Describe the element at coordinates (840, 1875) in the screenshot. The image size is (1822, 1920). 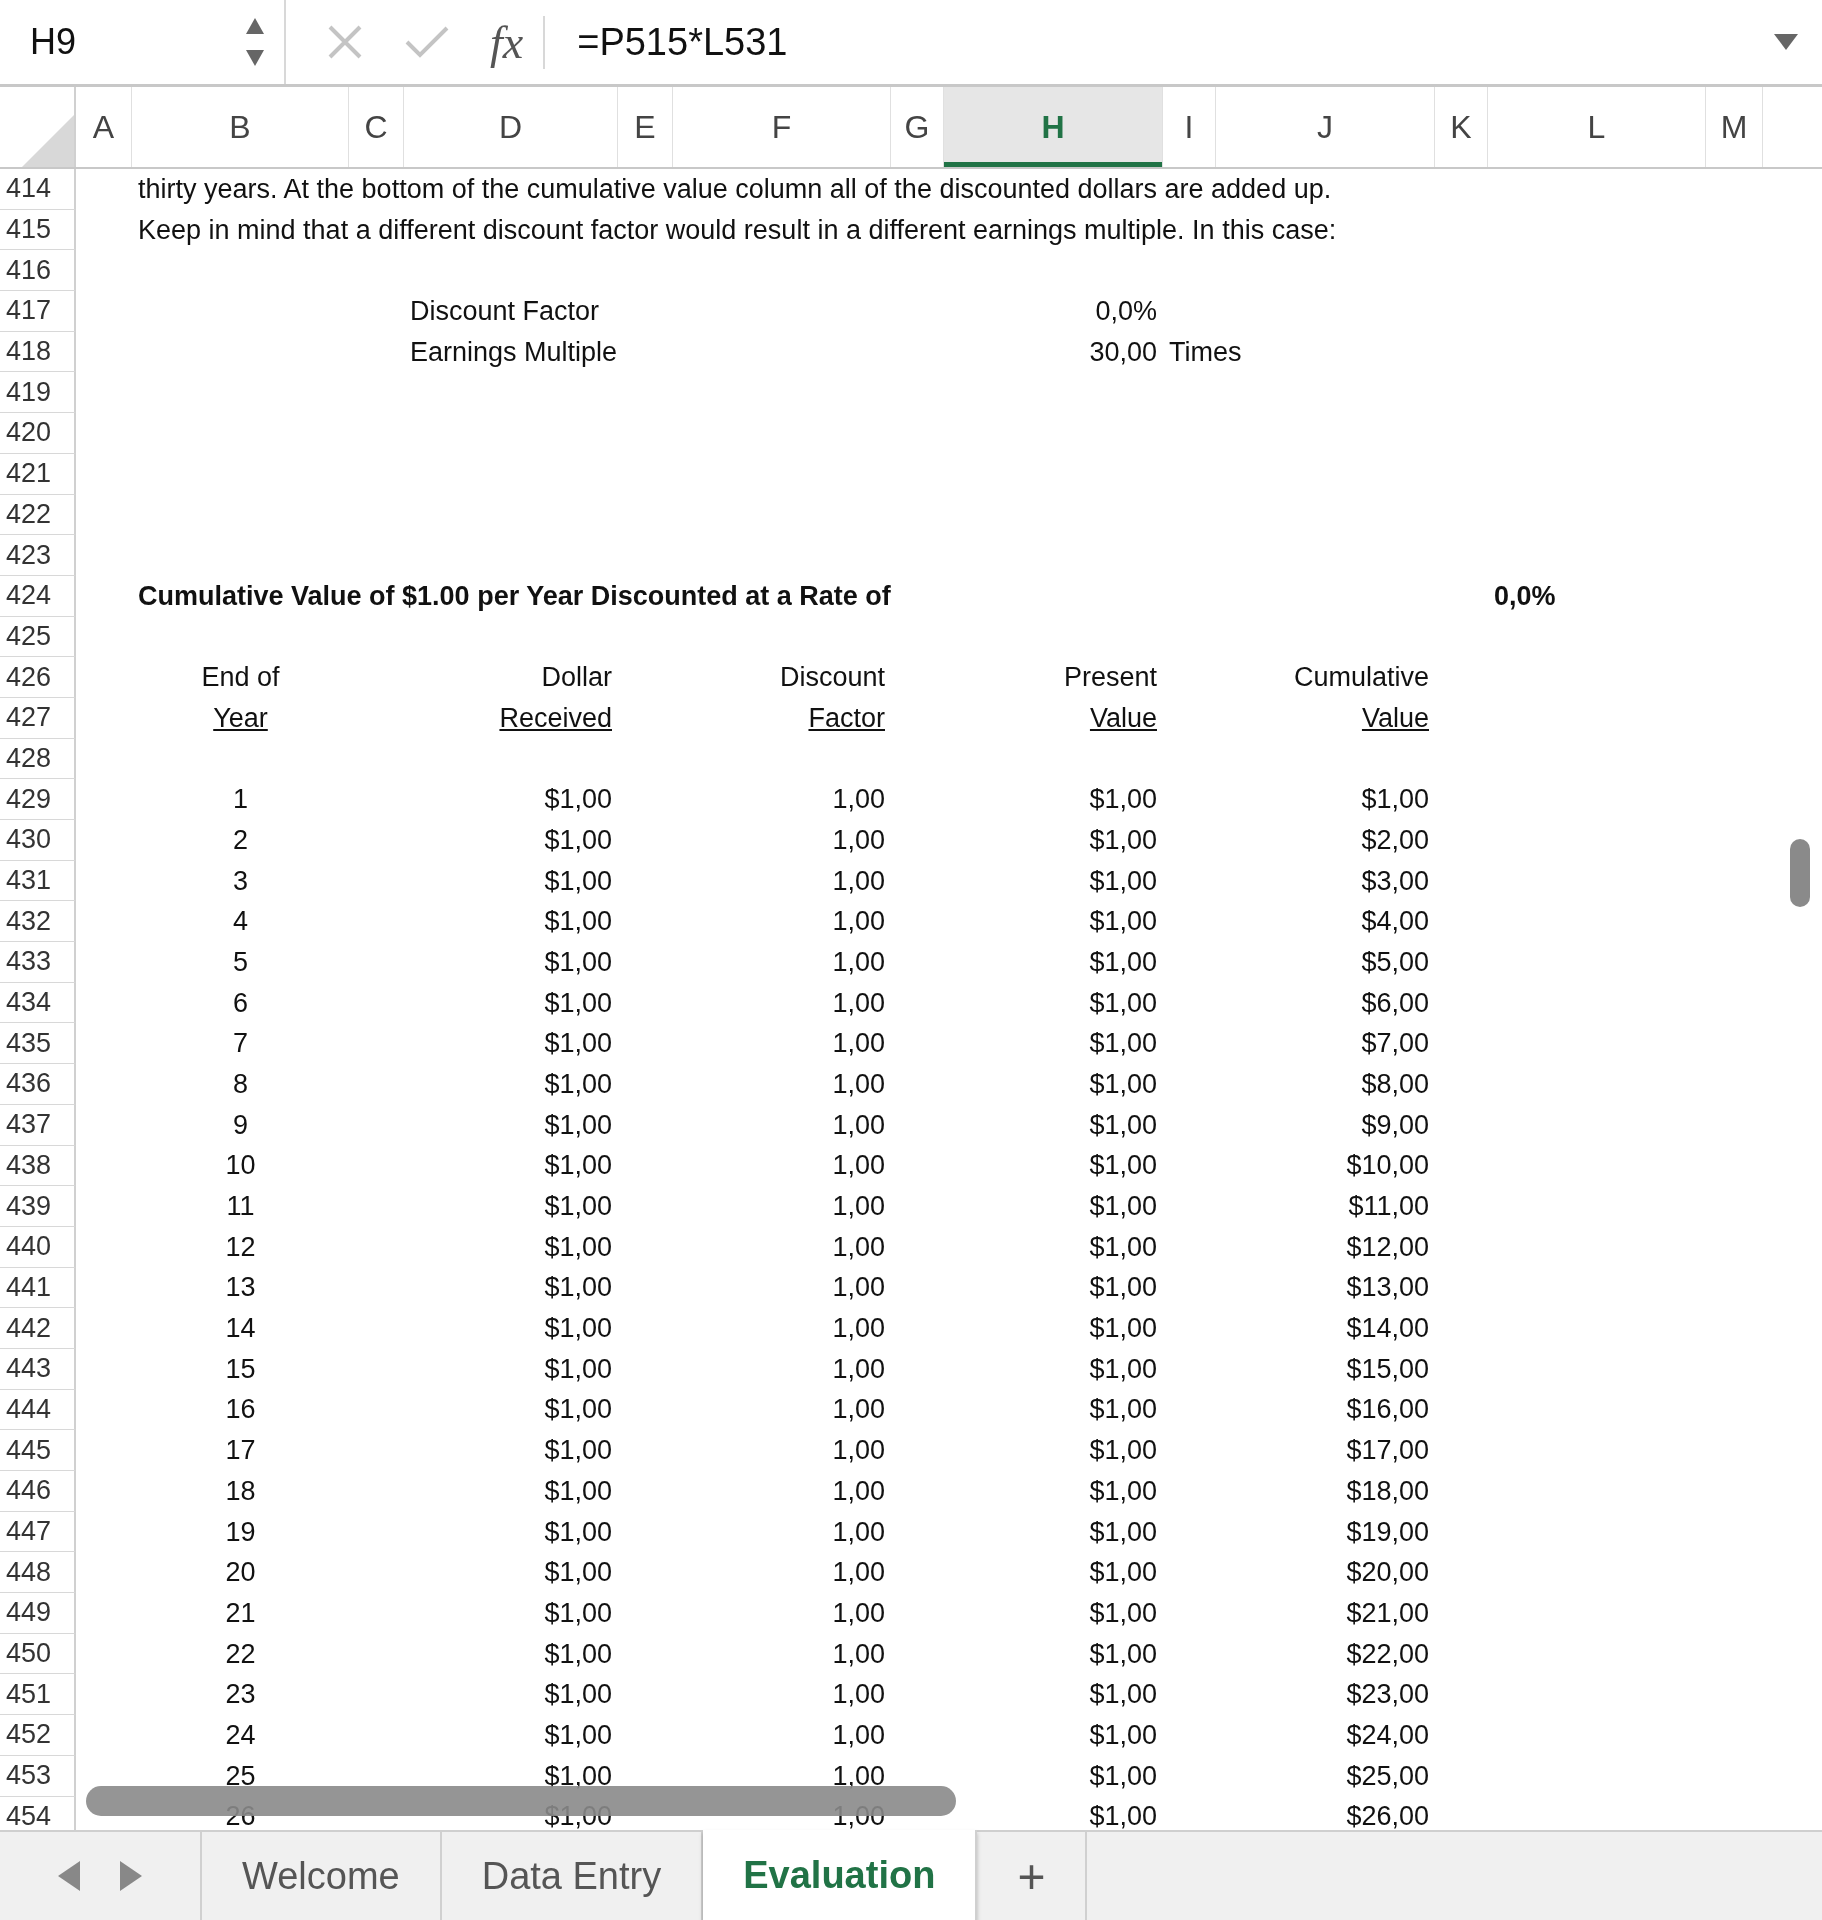
I see `sheet-tab: Evaluation` at that location.